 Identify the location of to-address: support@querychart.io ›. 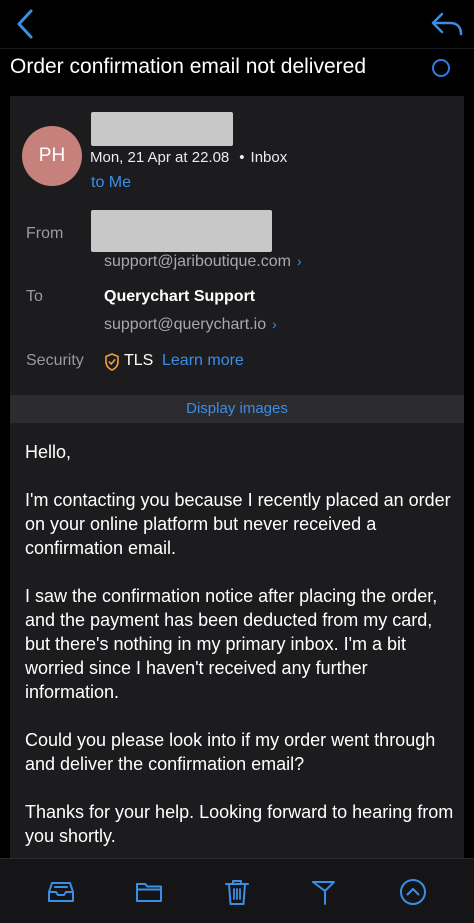
(190, 325).